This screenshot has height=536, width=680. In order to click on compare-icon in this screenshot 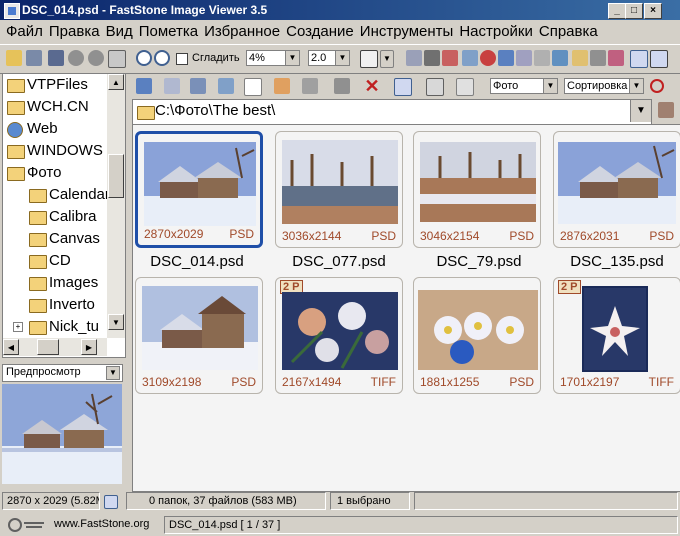, I will do `click(542, 58)`.